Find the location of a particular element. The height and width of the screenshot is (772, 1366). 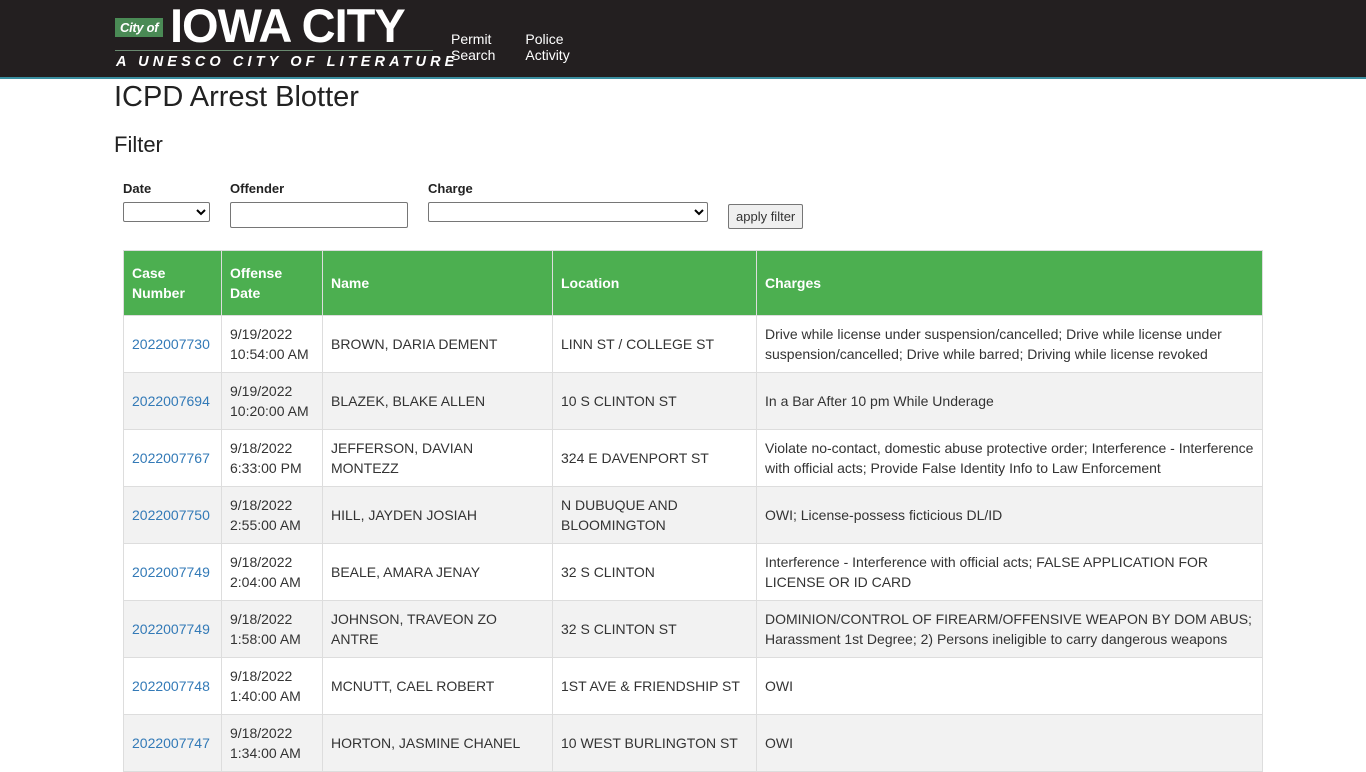

logo-divider is located at coordinates (274, 50).